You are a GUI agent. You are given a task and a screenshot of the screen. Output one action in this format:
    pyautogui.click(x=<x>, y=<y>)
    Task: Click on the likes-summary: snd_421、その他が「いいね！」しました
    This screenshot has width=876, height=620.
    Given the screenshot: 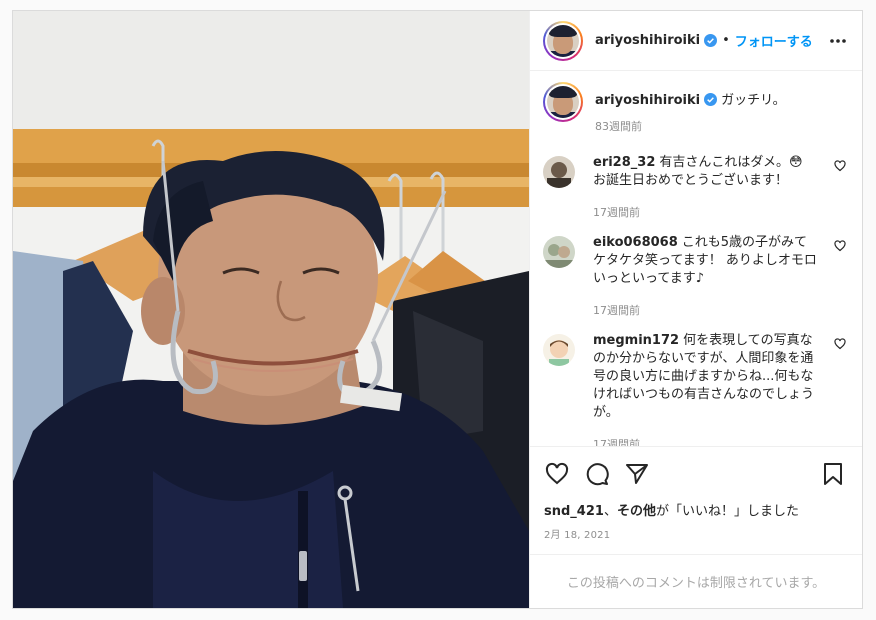 What is the action you would take?
    pyautogui.click(x=696, y=510)
    